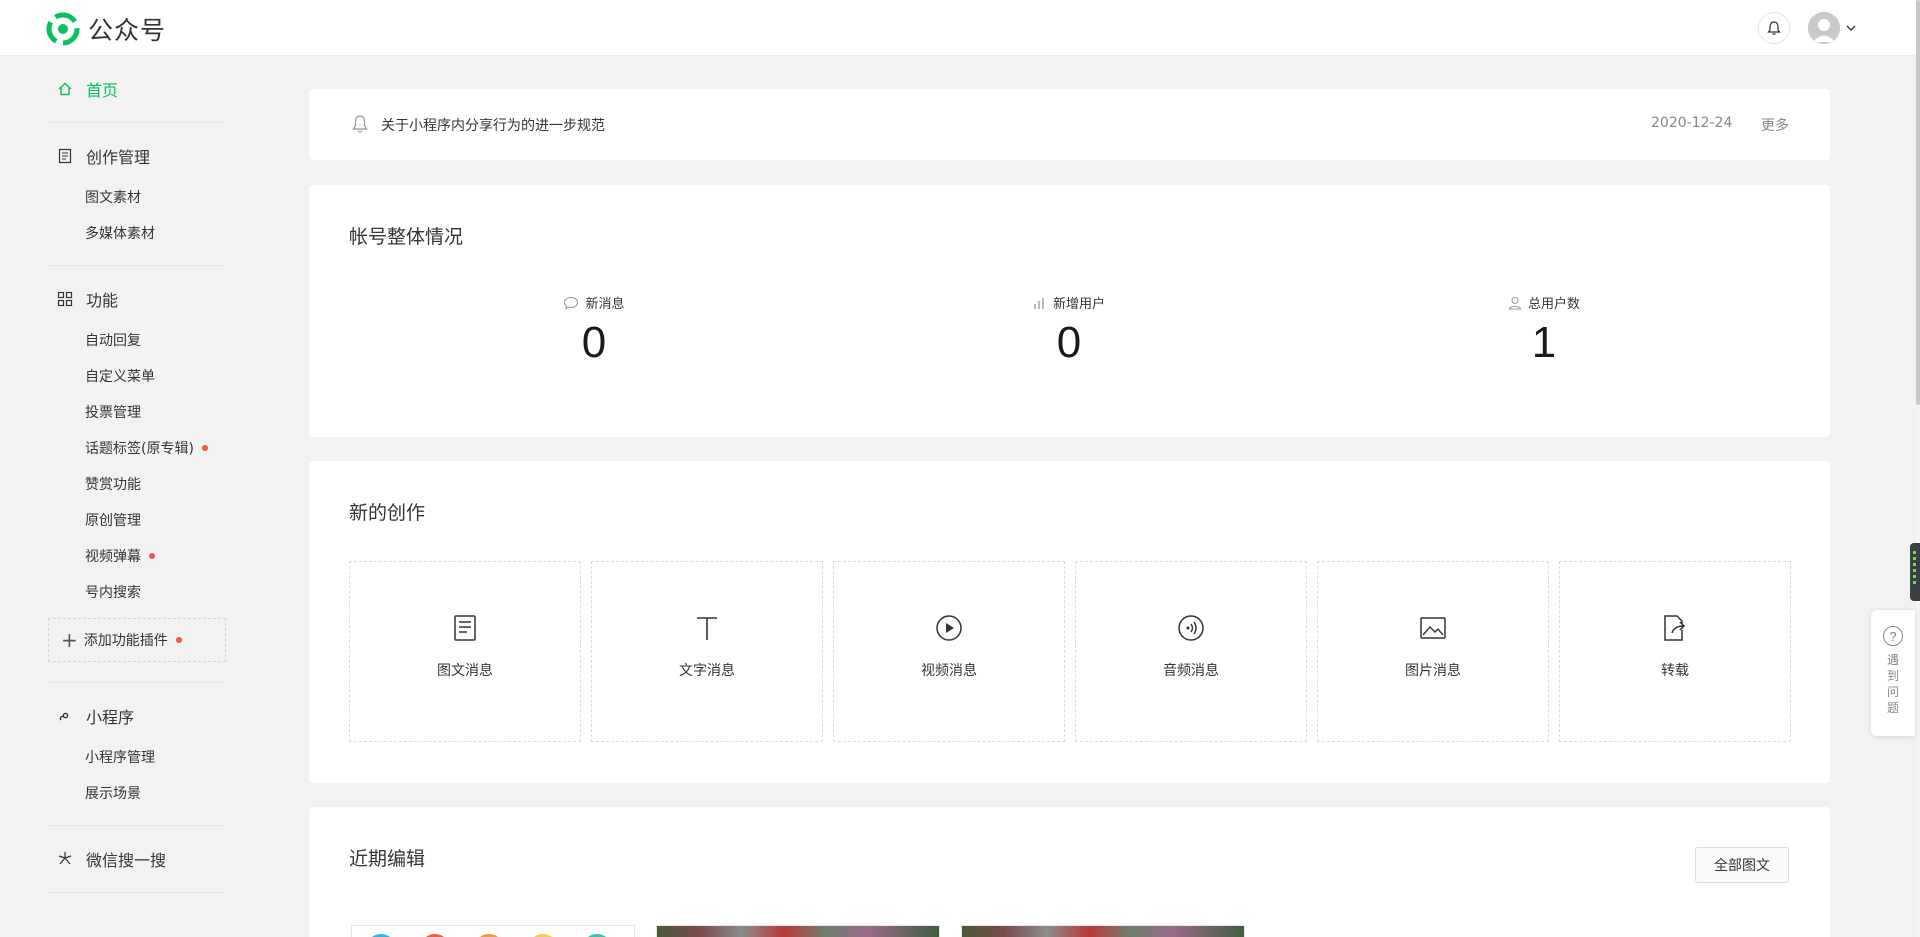 The width and height of the screenshot is (1920, 937). What do you see at coordinates (1078, 304) in the screenshot?
I see `stat-label: 新增用户` at bounding box center [1078, 304].